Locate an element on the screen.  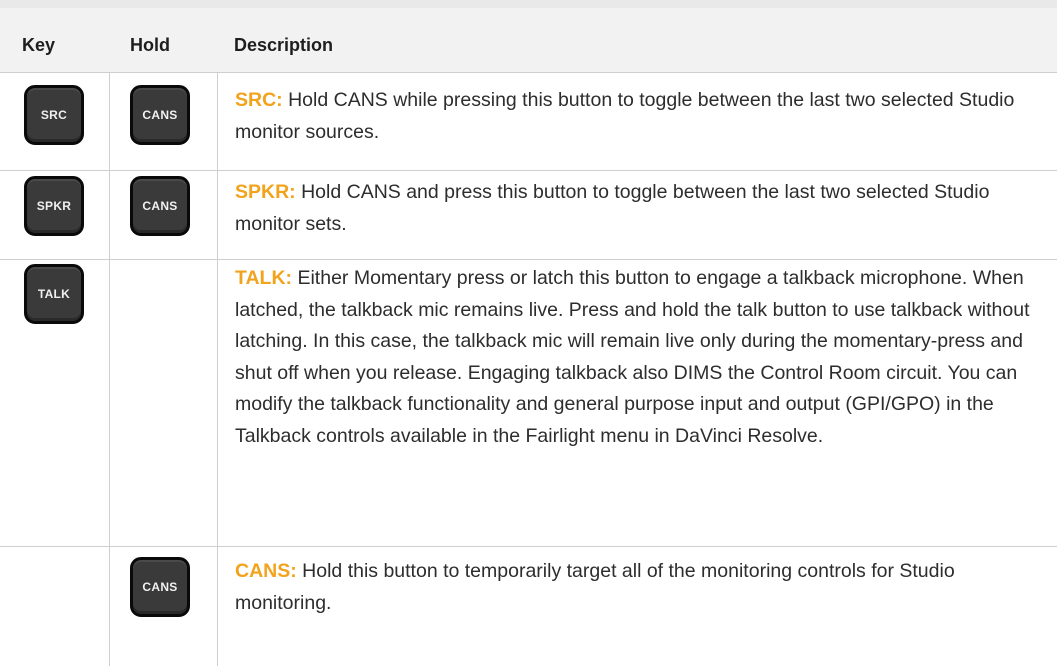
description-term: CANS: is located at coordinates (266, 571).